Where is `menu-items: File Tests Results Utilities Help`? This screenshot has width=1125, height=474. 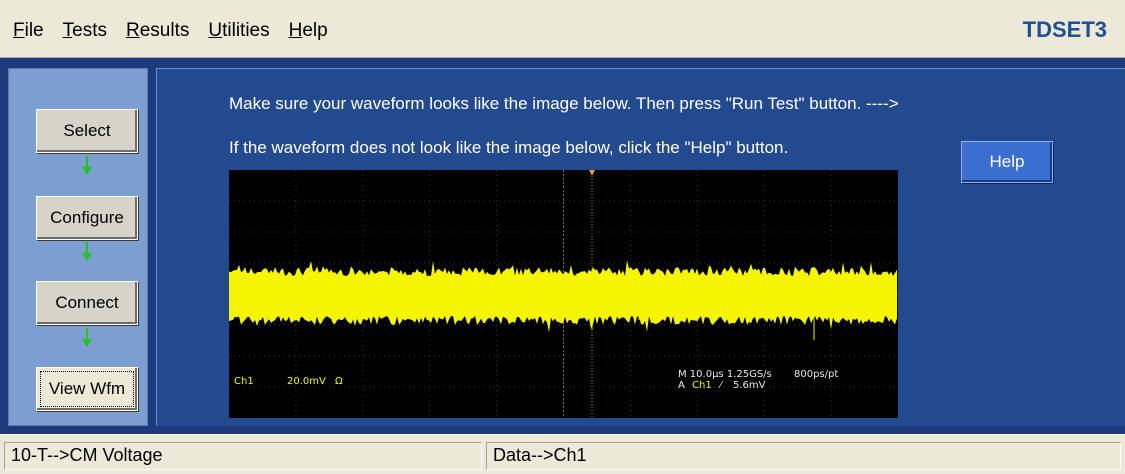 menu-items: File Tests Results Utilities Help is located at coordinates (180, 31).